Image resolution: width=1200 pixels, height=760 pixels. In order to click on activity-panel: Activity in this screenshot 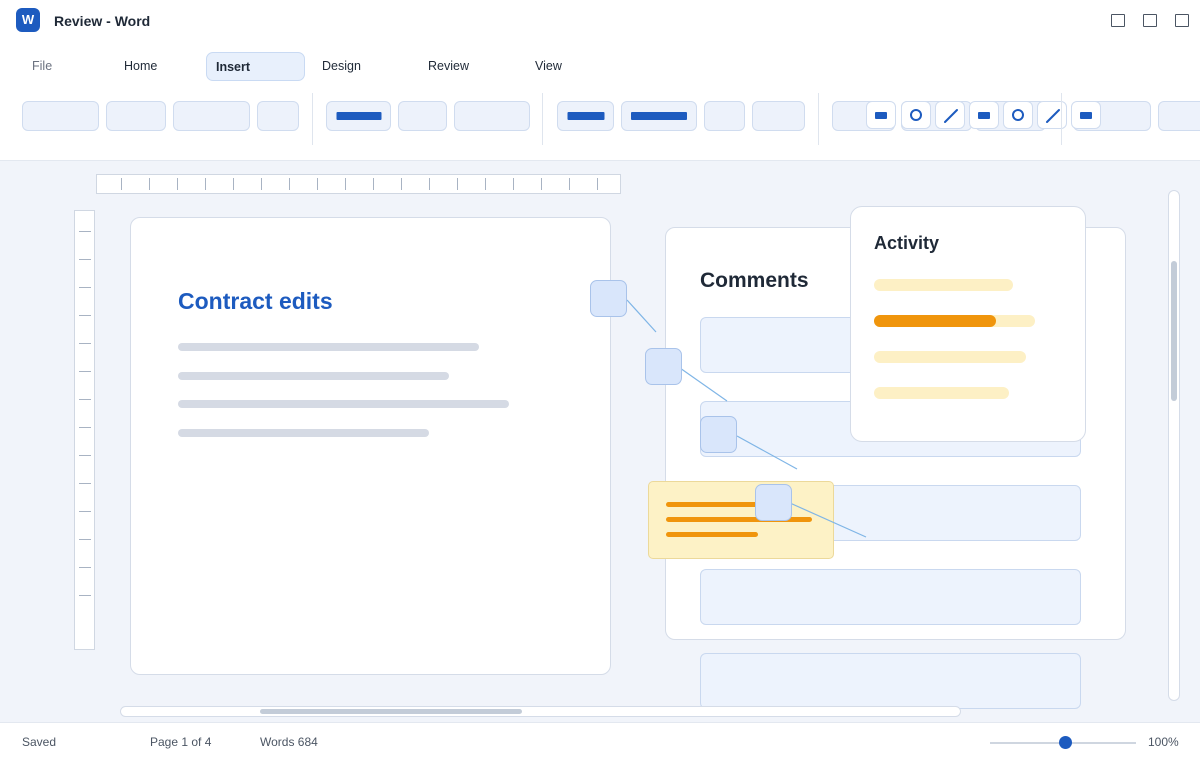, I will do `click(968, 324)`.